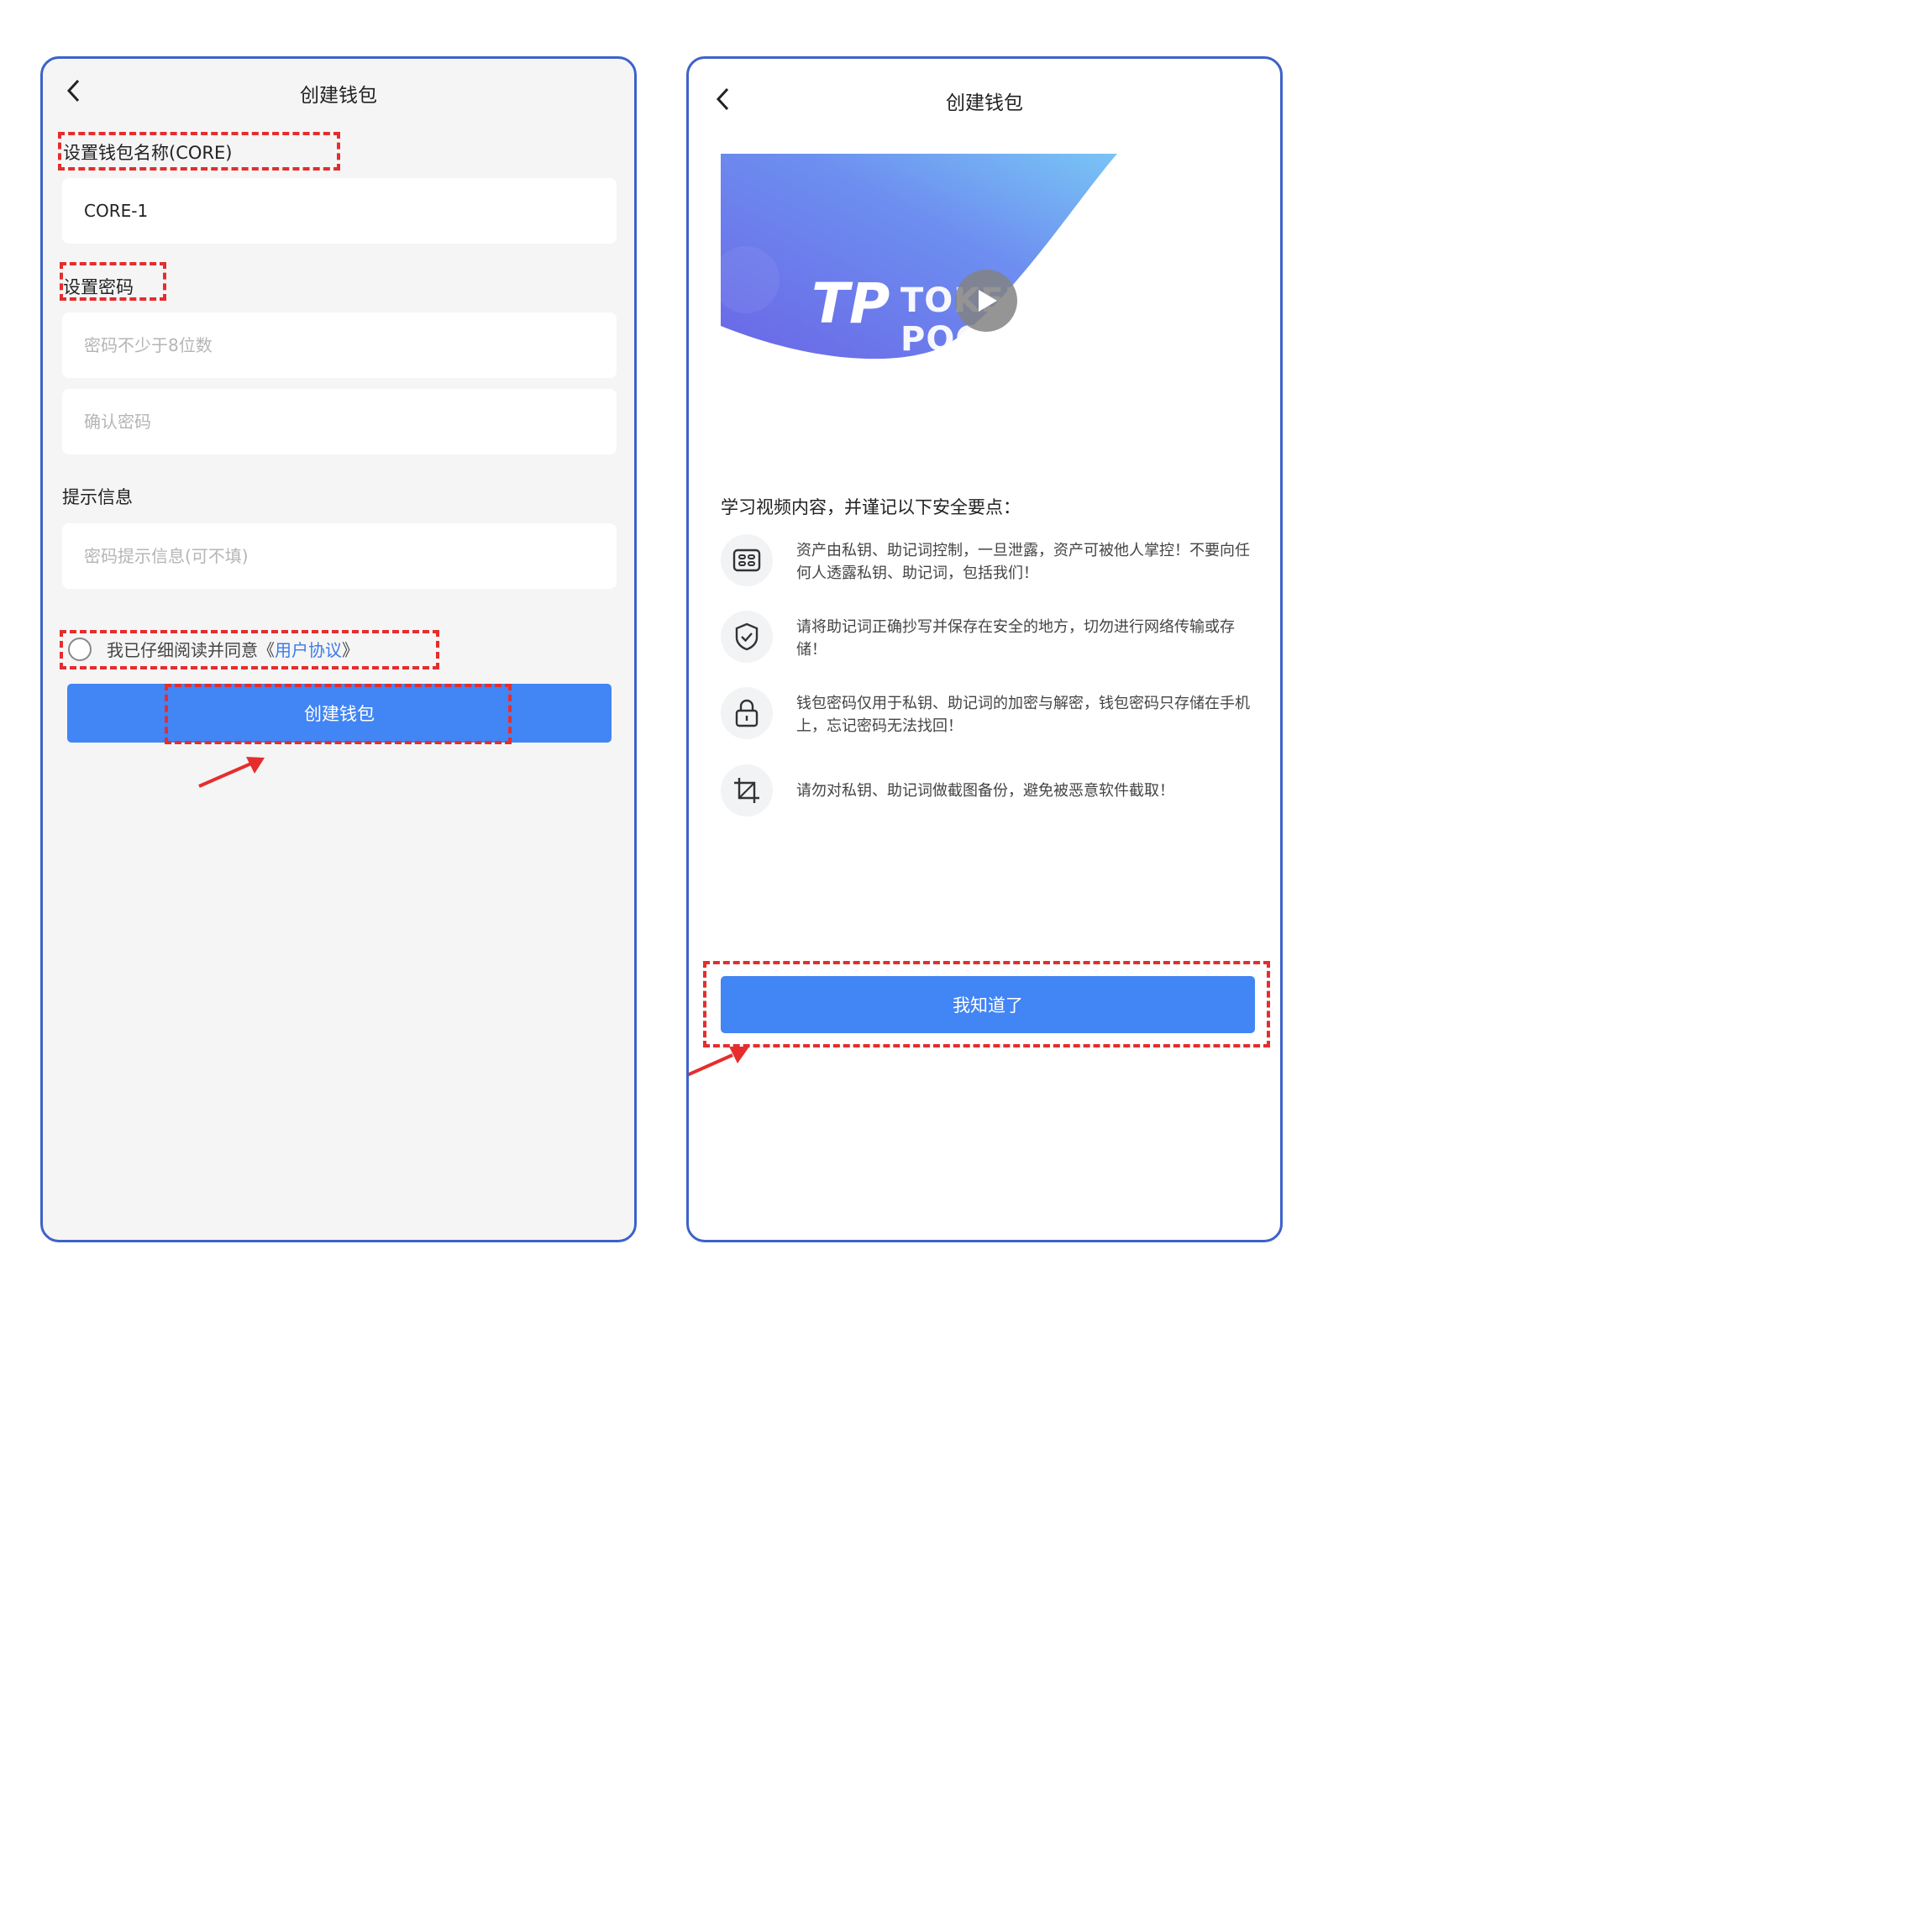 The width and height of the screenshot is (1932, 1932). Describe the element at coordinates (191, 650) in the screenshot. I see `agree-text: 我已仔细阅读并同意《` at that location.